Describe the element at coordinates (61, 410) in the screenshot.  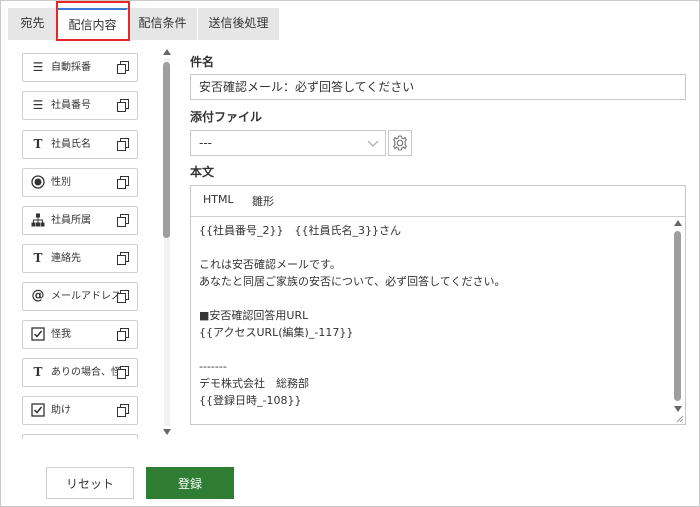
I see `field-item-label: 助け` at that location.